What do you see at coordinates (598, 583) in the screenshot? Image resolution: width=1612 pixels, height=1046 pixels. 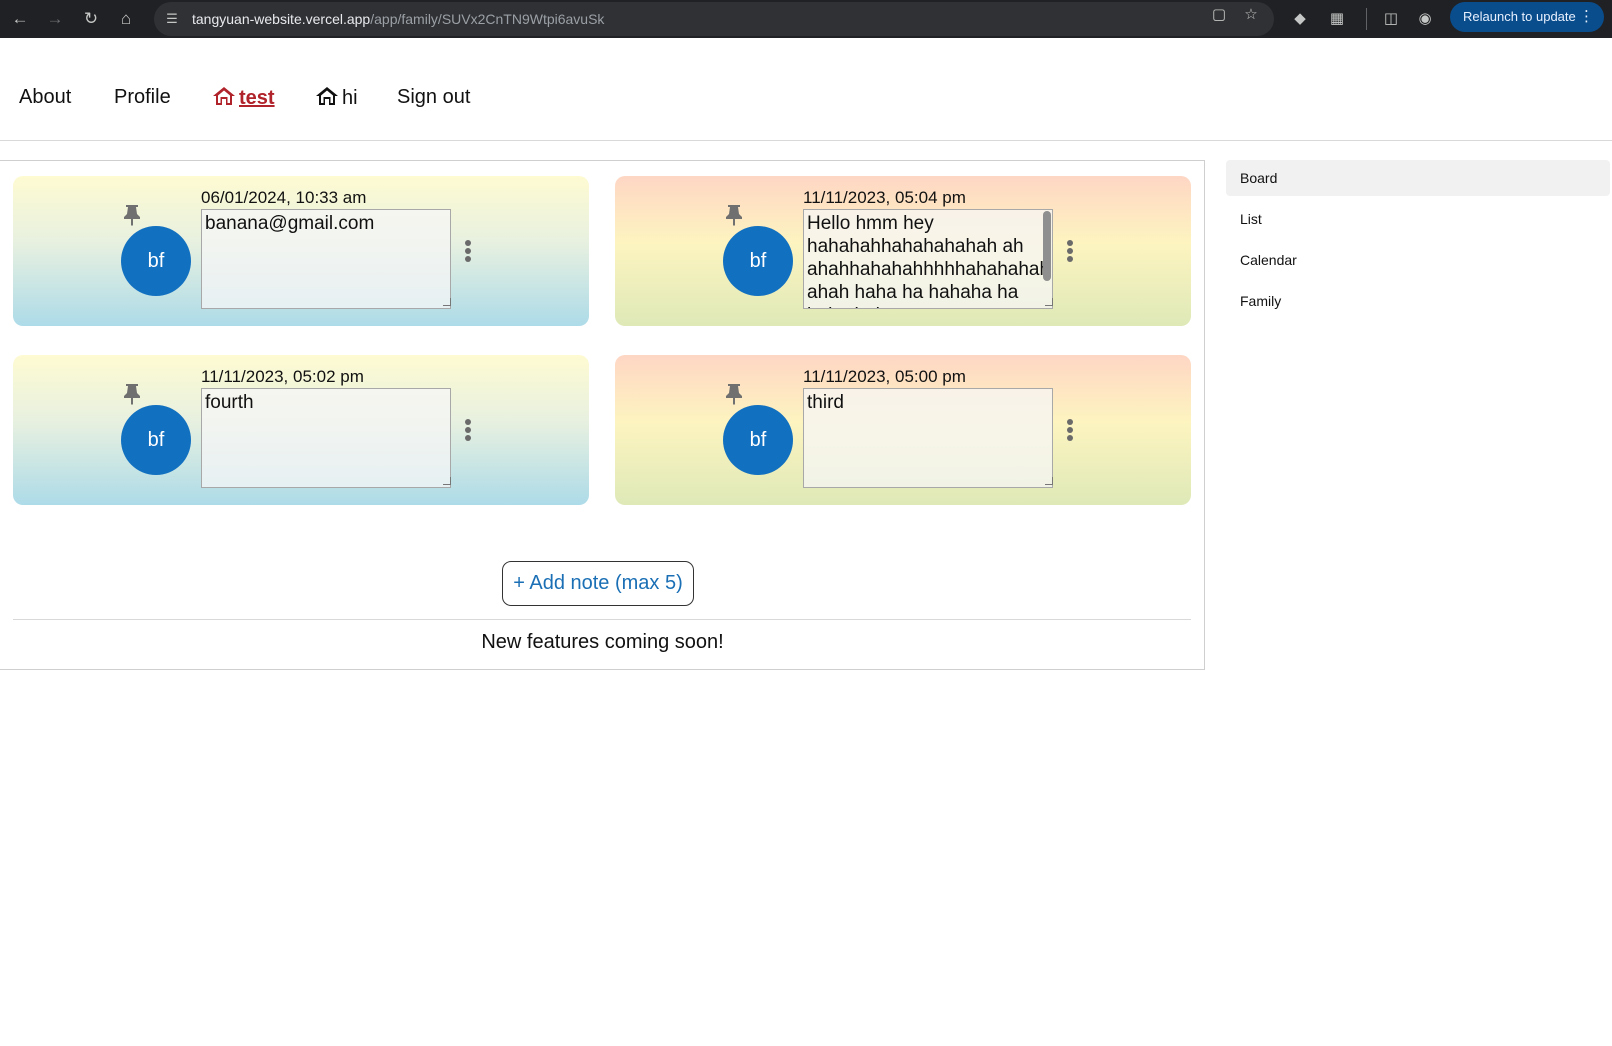 I see `add-note-button: + Add note (max 5)` at bounding box center [598, 583].